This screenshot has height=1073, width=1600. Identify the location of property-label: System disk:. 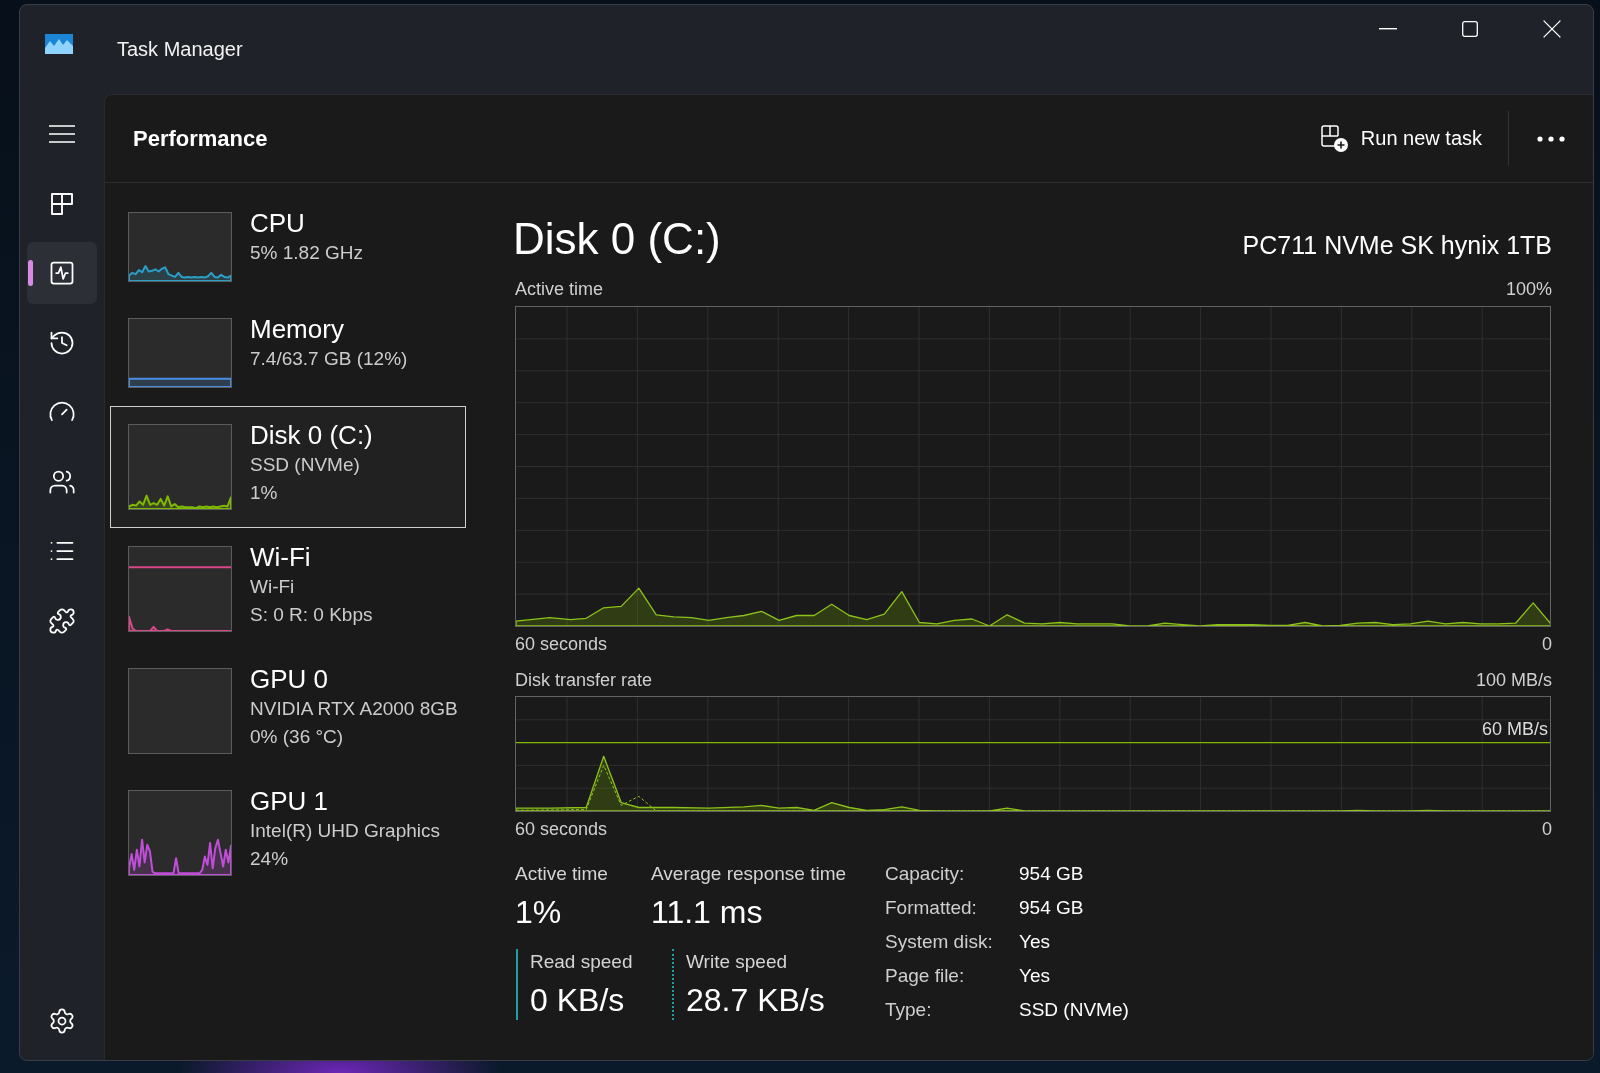
(939, 942).